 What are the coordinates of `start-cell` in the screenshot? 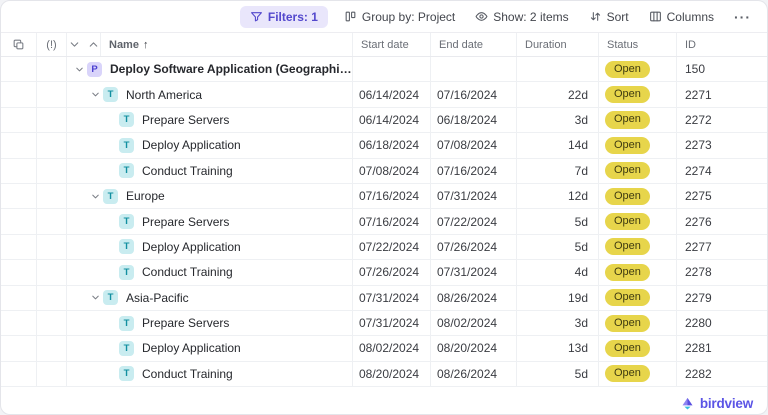 It's located at (392, 69).